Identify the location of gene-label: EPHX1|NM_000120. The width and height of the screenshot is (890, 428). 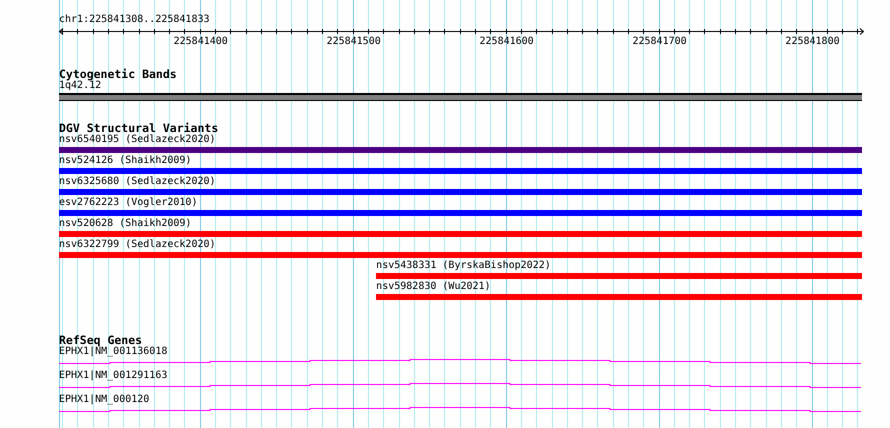
(104, 400).